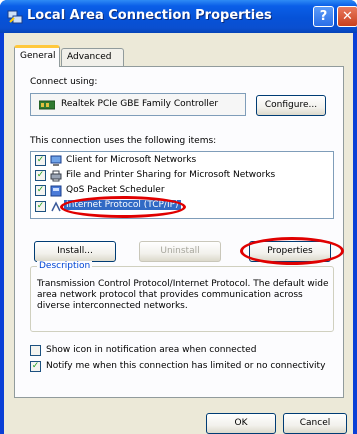 The height and width of the screenshot is (434, 357). Describe the element at coordinates (15, 17) in the screenshot. I see `network-connection-icon` at that location.